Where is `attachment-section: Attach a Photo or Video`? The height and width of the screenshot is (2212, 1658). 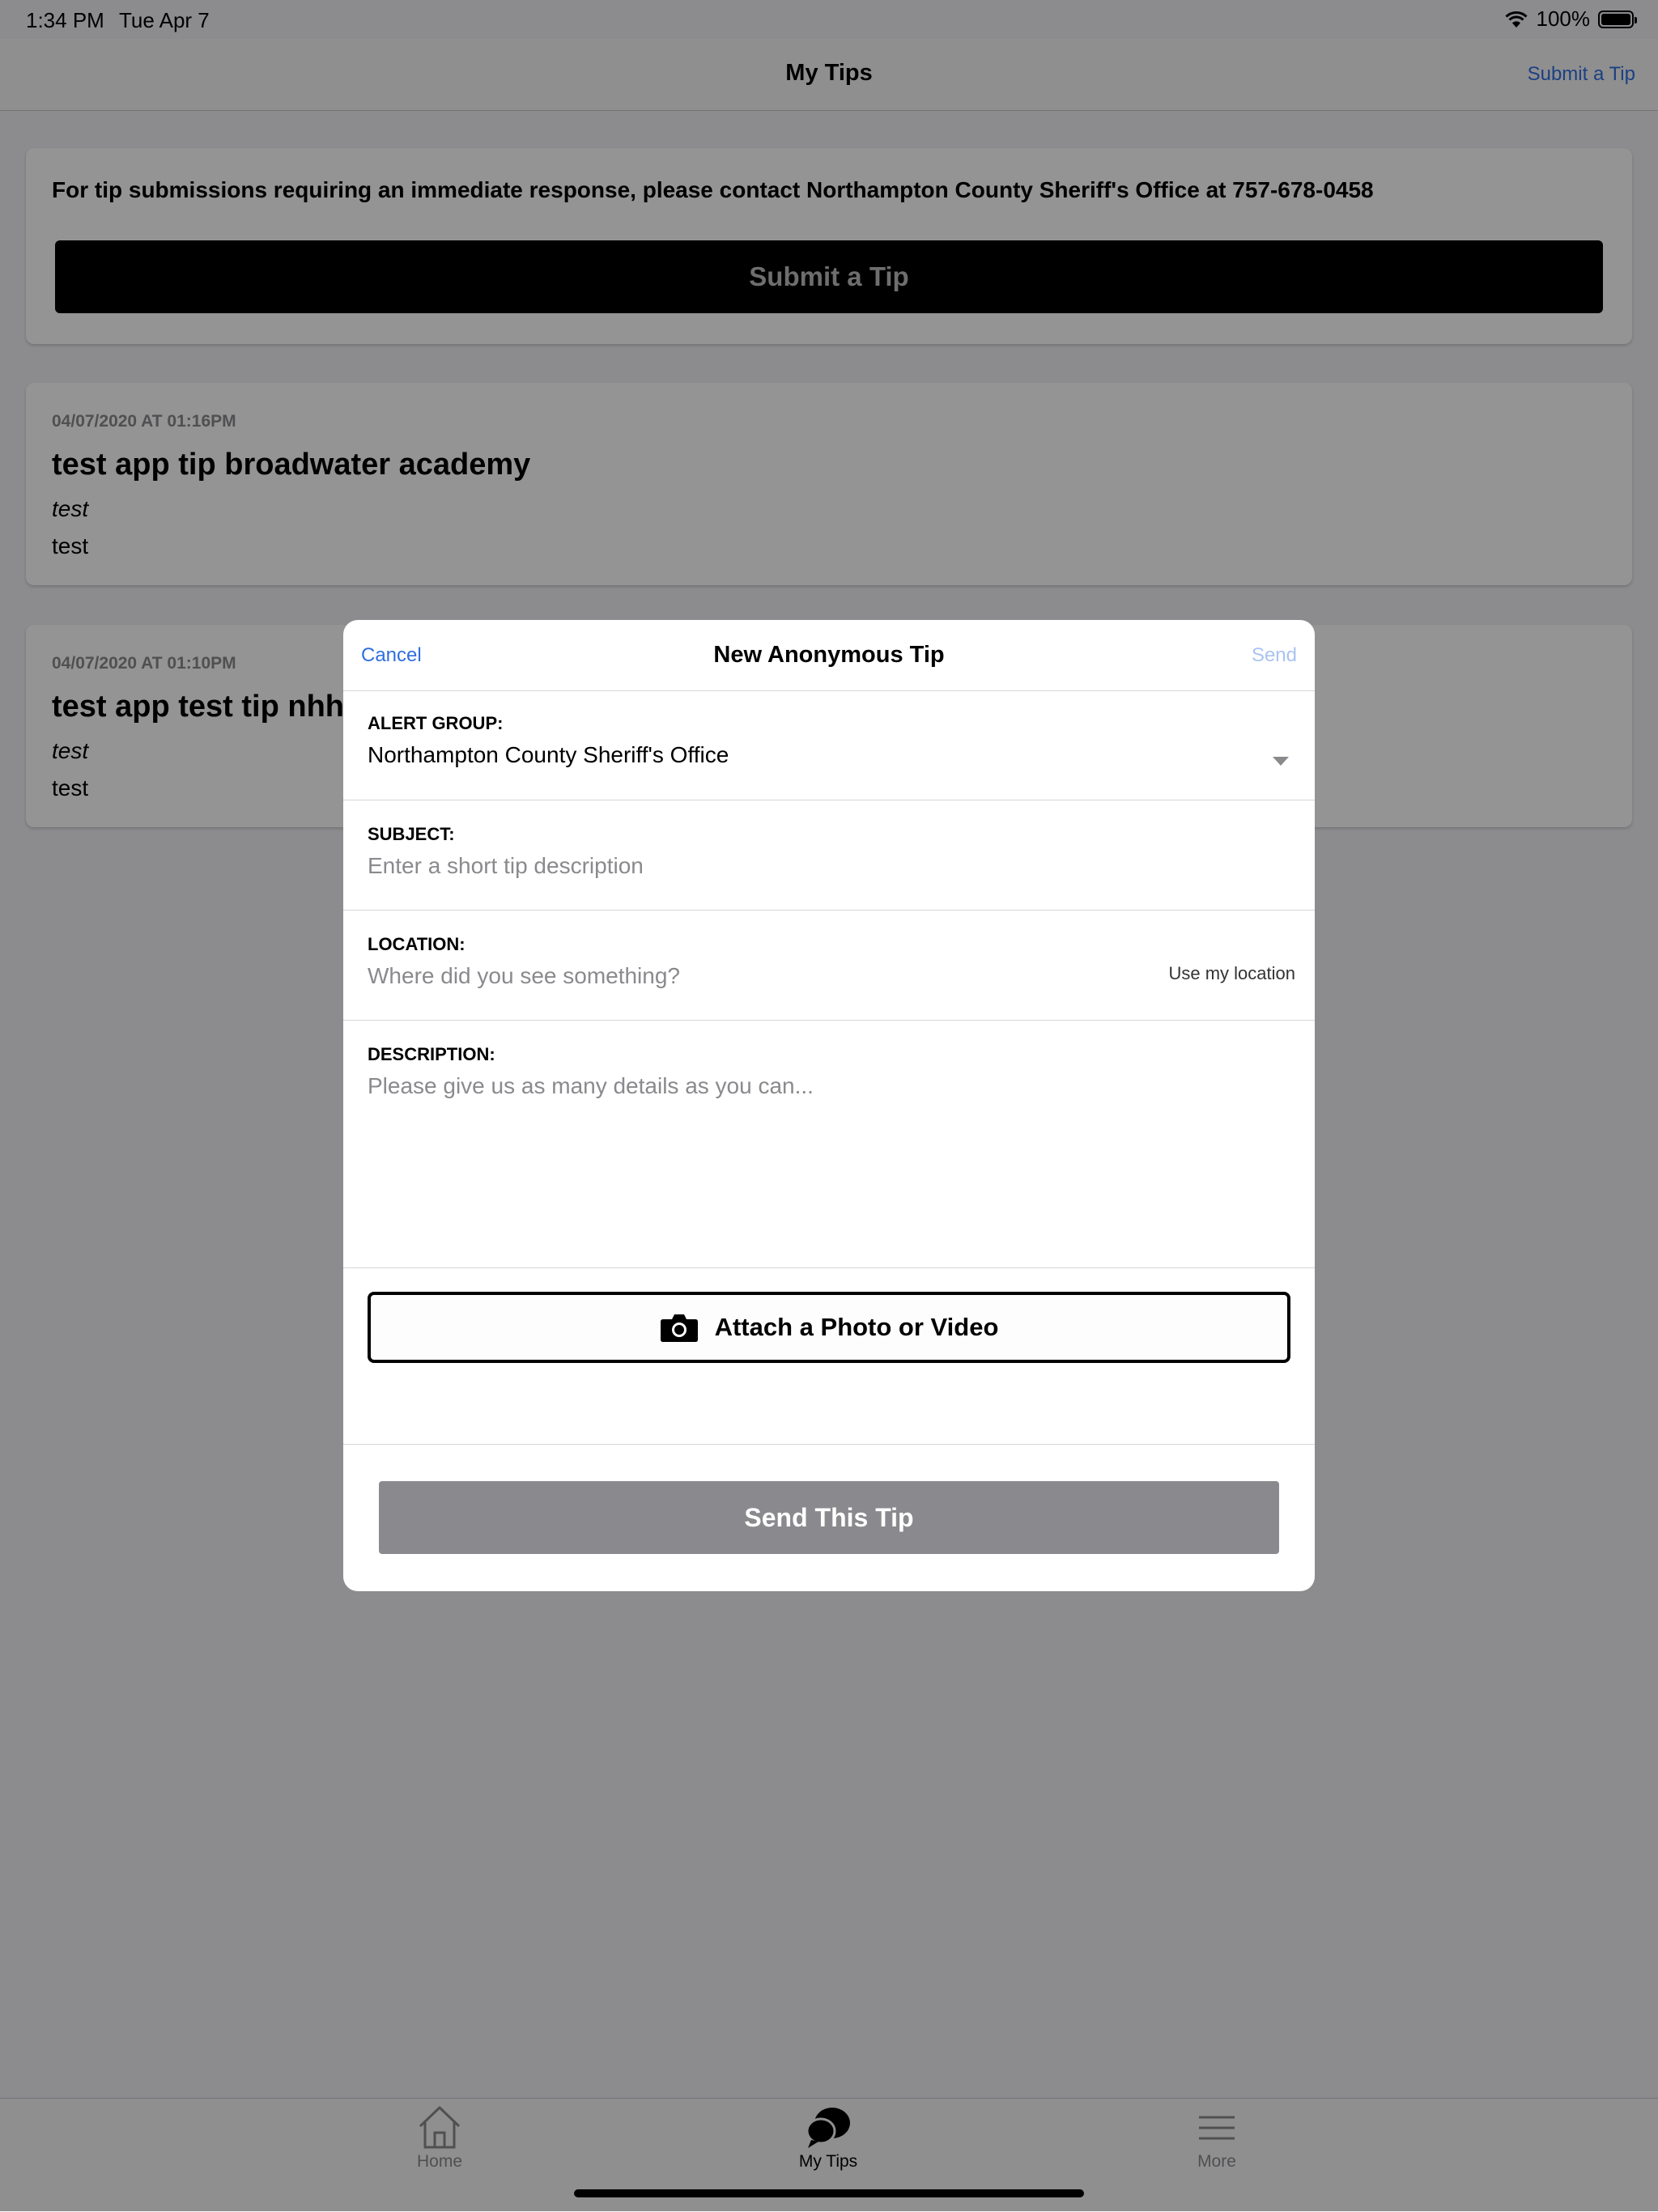
attachment-section: Attach a Photo or Video is located at coordinates (829, 1356).